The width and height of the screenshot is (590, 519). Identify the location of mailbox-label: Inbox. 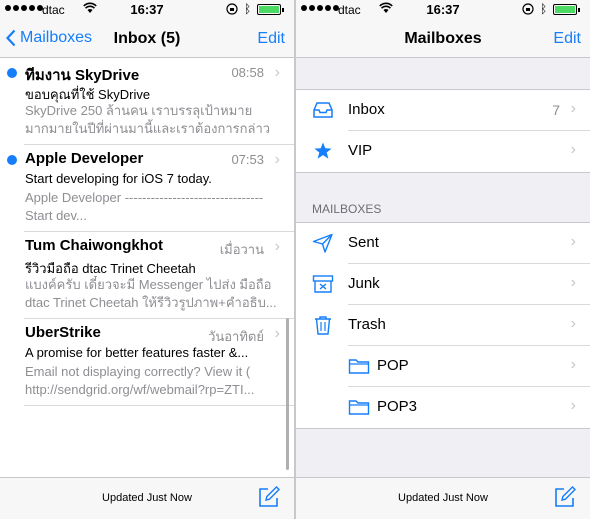
(366, 109).